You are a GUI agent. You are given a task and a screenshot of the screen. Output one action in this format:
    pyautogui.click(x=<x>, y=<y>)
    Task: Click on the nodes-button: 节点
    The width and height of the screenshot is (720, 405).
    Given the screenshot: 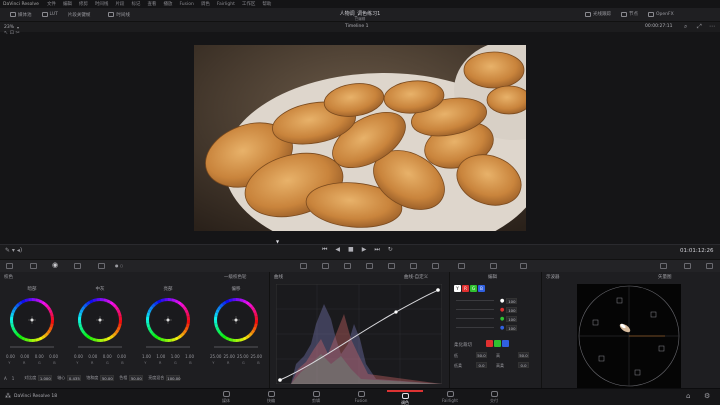 What is the action you would take?
    pyautogui.click(x=629, y=14)
    